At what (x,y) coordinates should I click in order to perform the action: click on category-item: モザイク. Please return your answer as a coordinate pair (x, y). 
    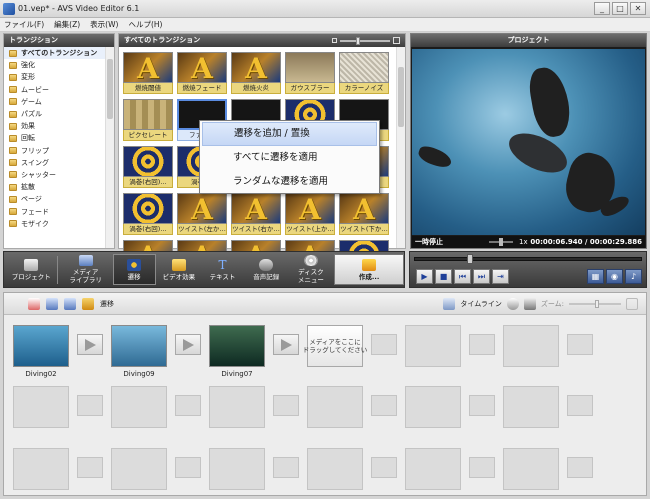
    Looking at the image, I should click on (59, 224).